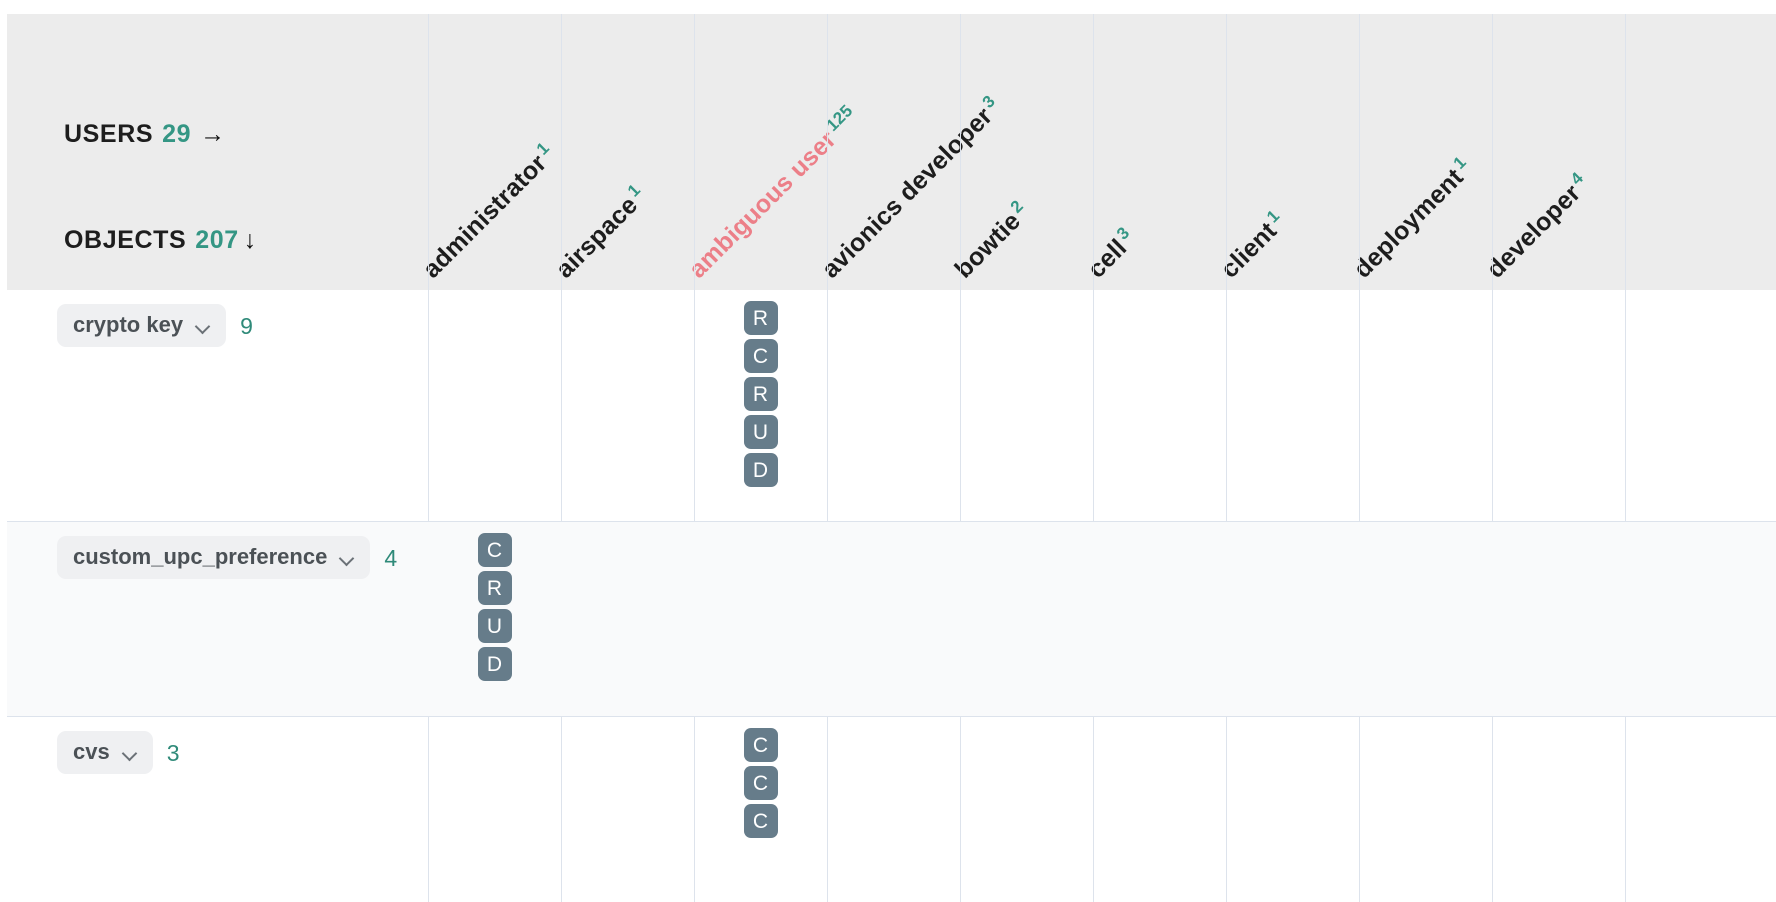 The width and height of the screenshot is (1776, 902). Describe the element at coordinates (200, 556) in the screenshot. I see `row-object-label: custom_upc_preference` at that location.